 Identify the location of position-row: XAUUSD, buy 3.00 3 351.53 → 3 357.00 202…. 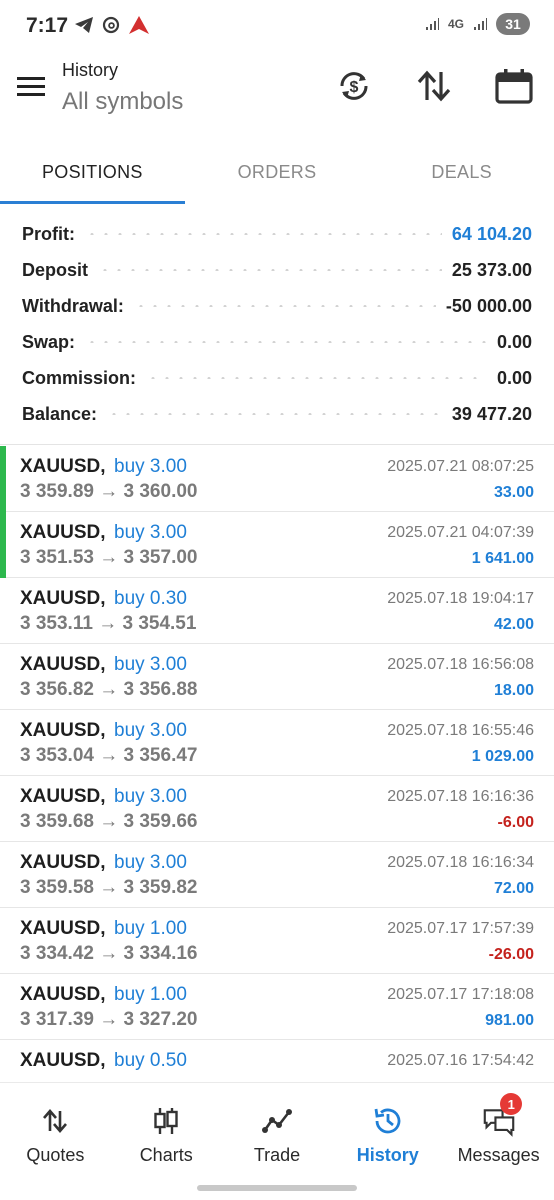
(277, 545).